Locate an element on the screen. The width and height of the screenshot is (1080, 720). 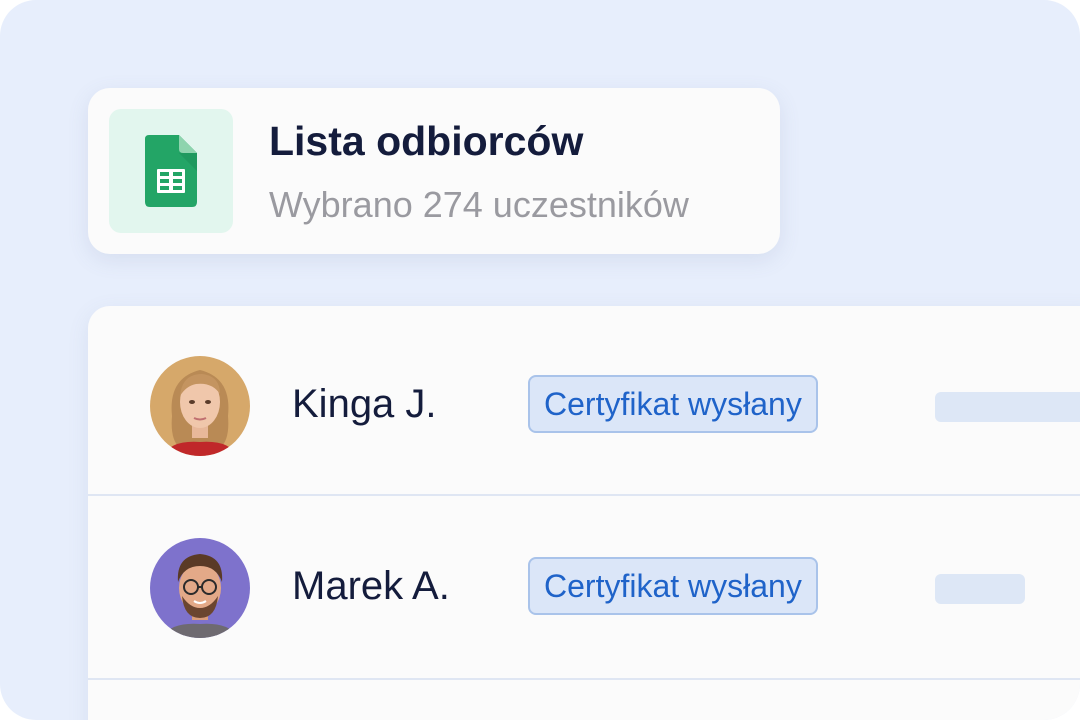
spreadsheet-tile is located at coordinates (171, 171).